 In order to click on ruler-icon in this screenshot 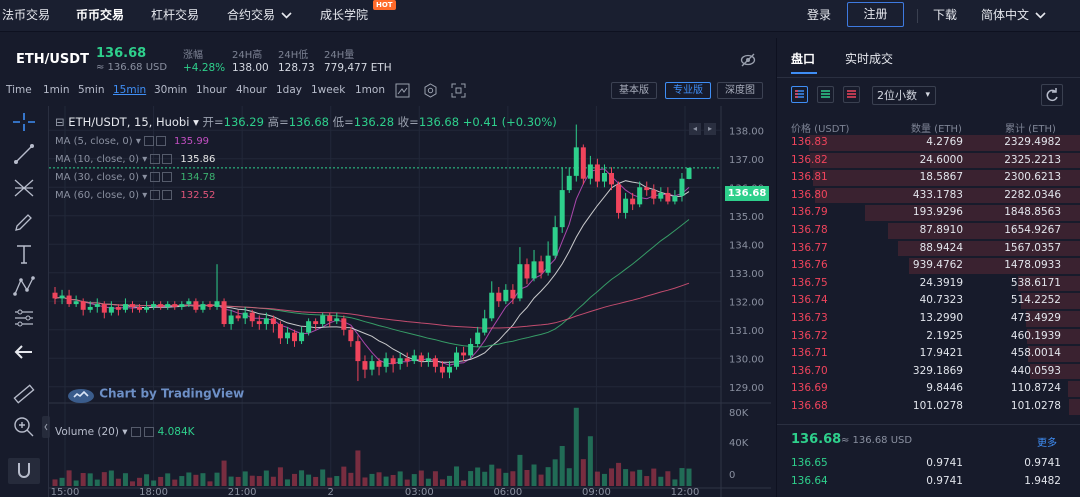, I will do `click(24, 394)`.